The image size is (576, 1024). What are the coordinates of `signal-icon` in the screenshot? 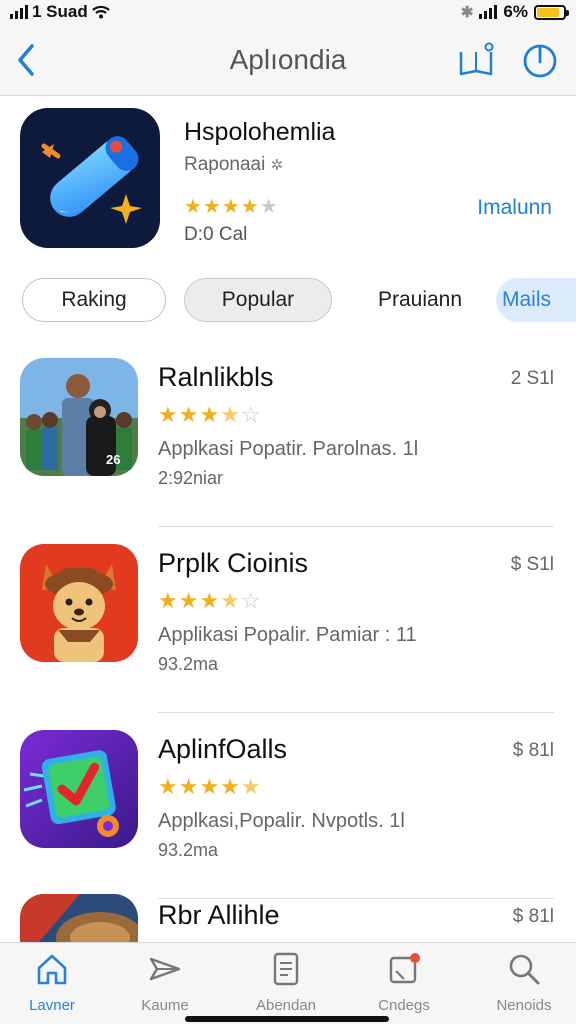 It's located at (19, 12).